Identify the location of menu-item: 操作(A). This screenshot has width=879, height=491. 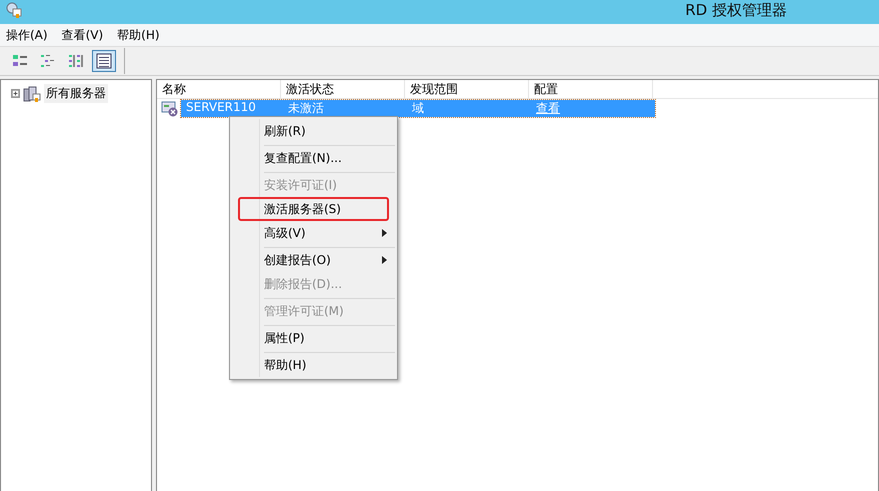
(27, 35).